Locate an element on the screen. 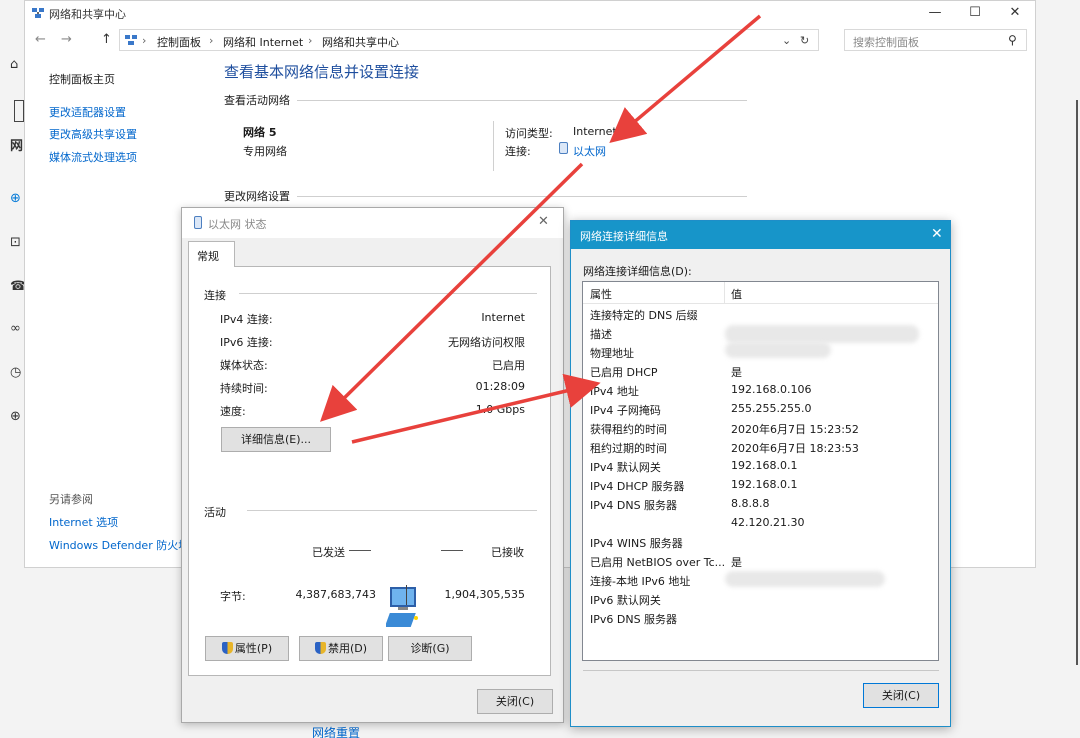 This screenshot has height=738, width=1080. breadcrumb-control-panel: 控制面板 is located at coordinates (179, 42).